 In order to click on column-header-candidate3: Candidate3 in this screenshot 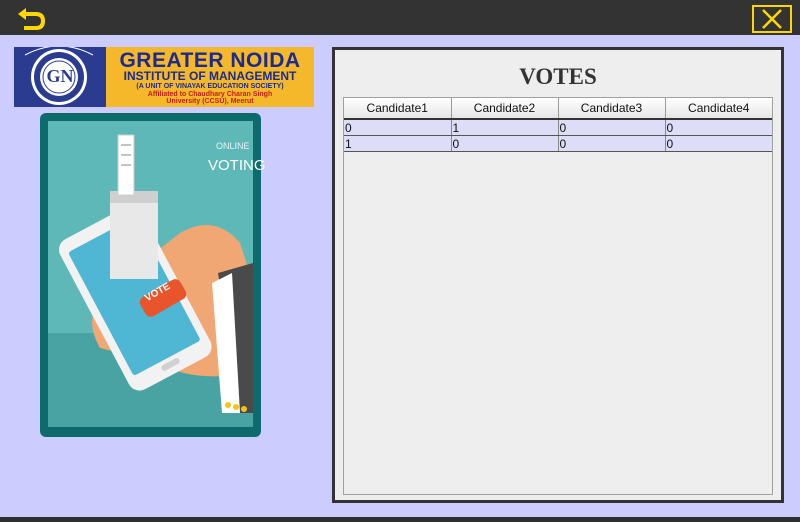, I will do `click(612, 109)`.